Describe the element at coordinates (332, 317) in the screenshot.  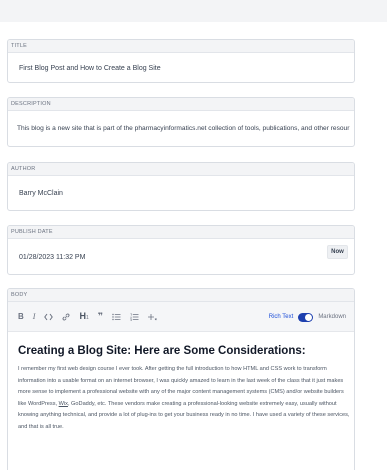
I see `markdown-label: Markdown` at that location.